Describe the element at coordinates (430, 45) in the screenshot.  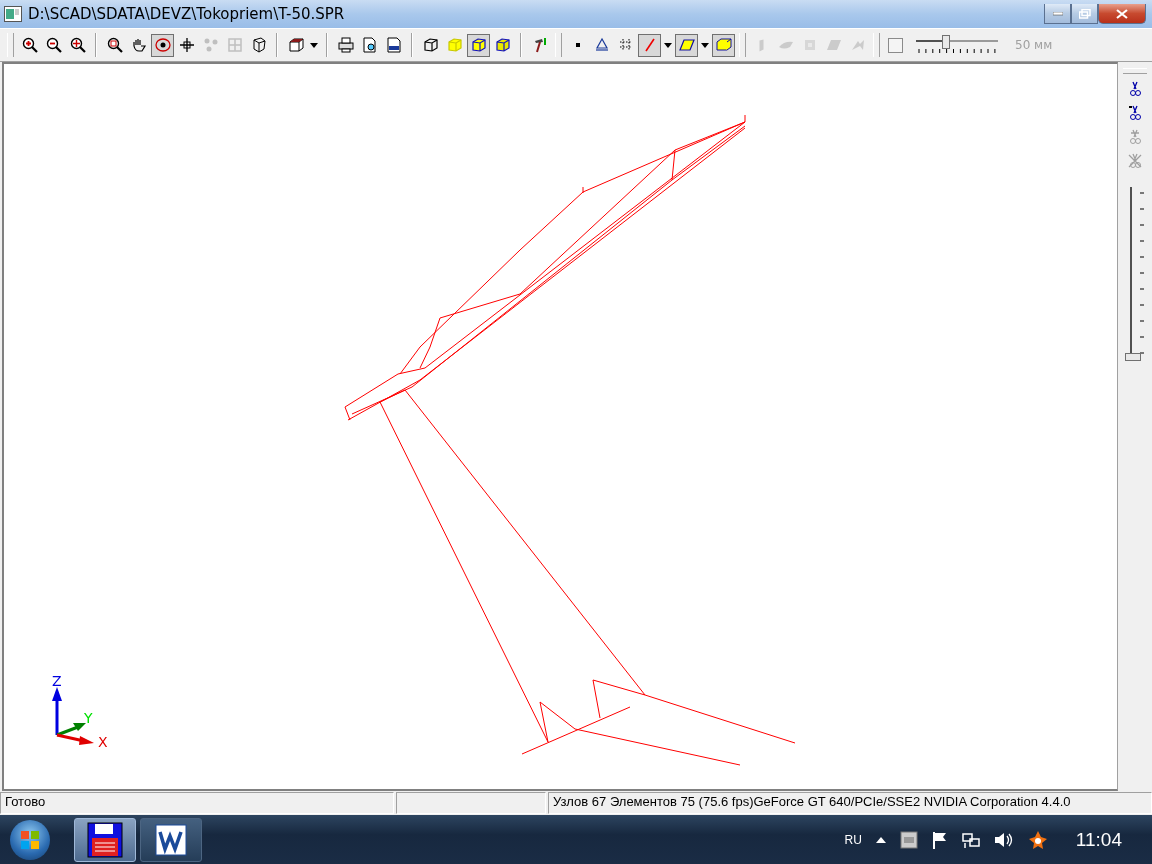
I see `wireframe-cube-icon` at that location.